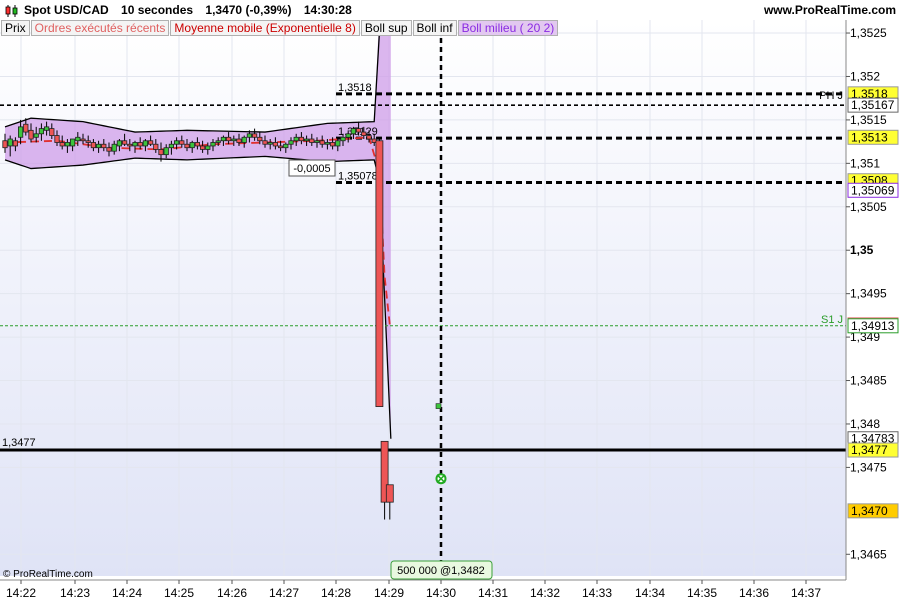 The height and width of the screenshot is (603, 900). What do you see at coordinates (869, 137) in the screenshot?
I see `price-axis-label-text: 1,3513` at bounding box center [869, 137].